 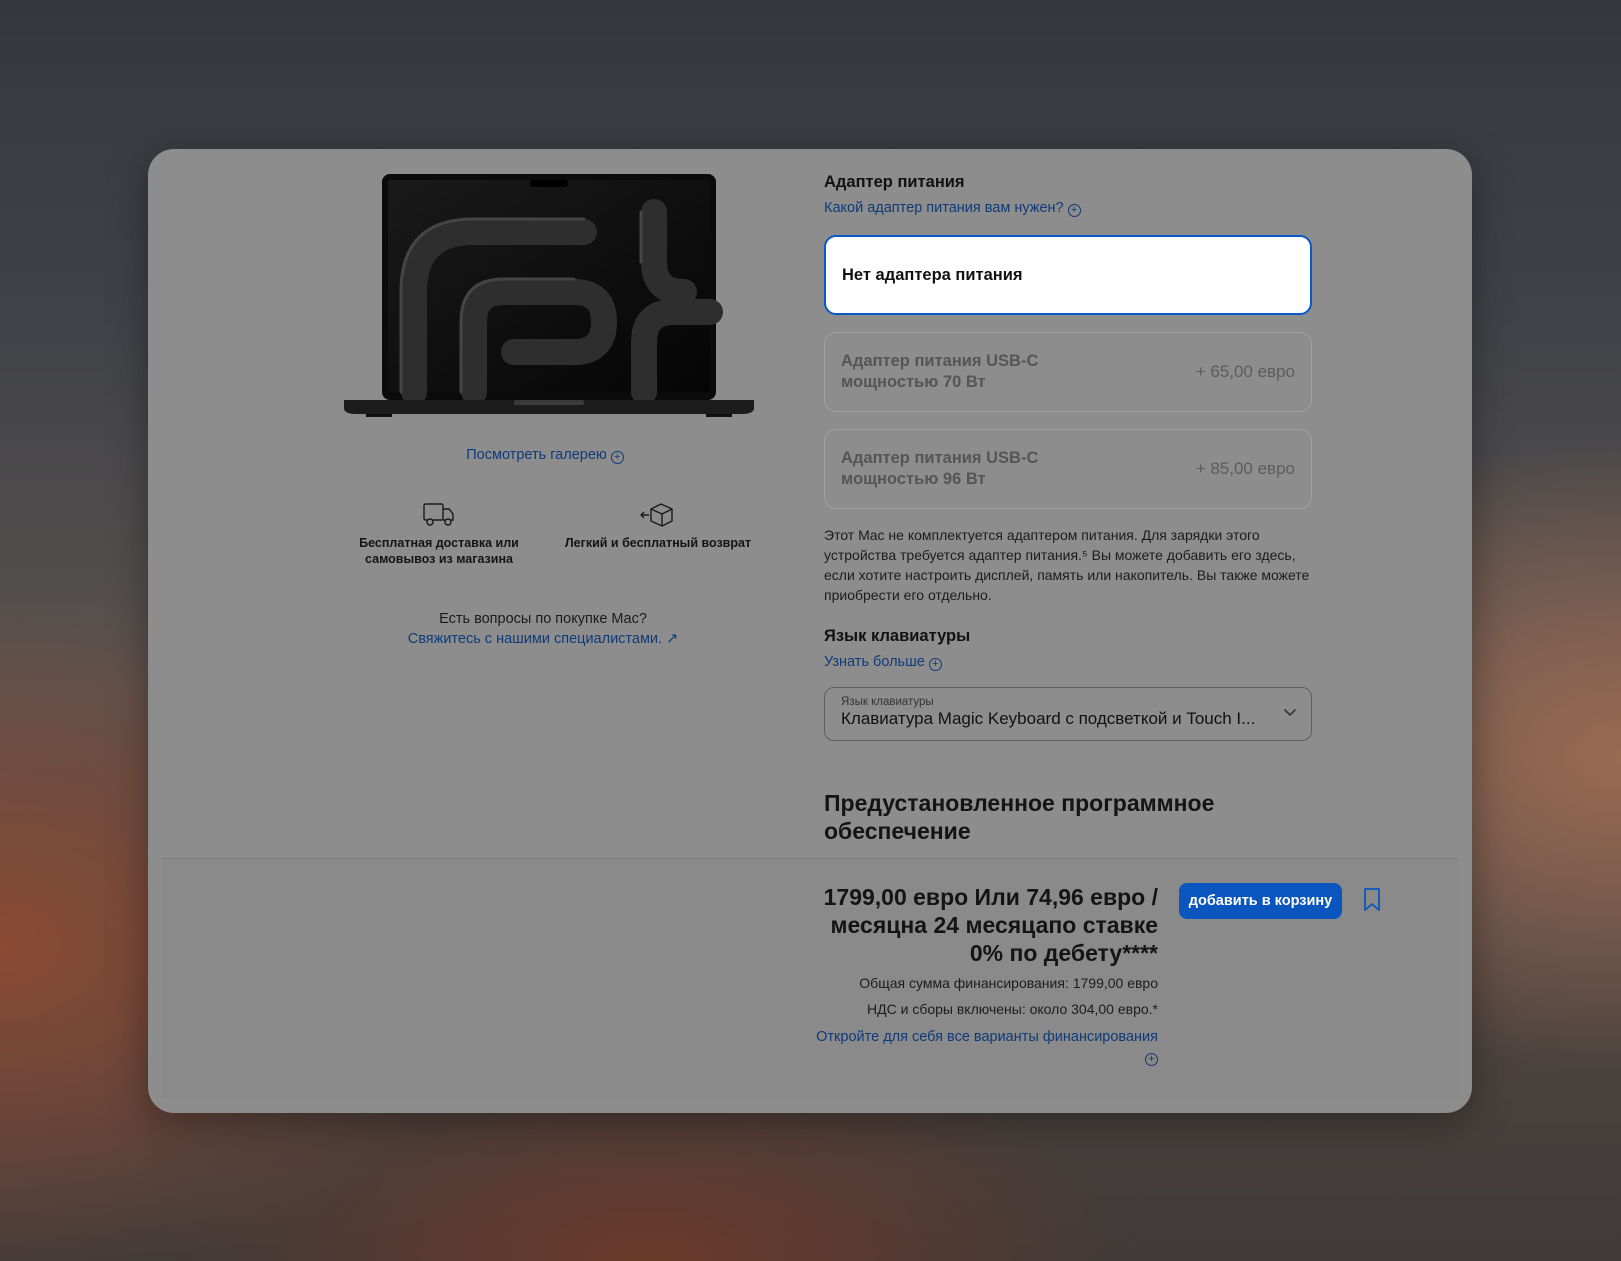 I want to click on option-label: Нет адаптера питания, so click(x=932, y=274).